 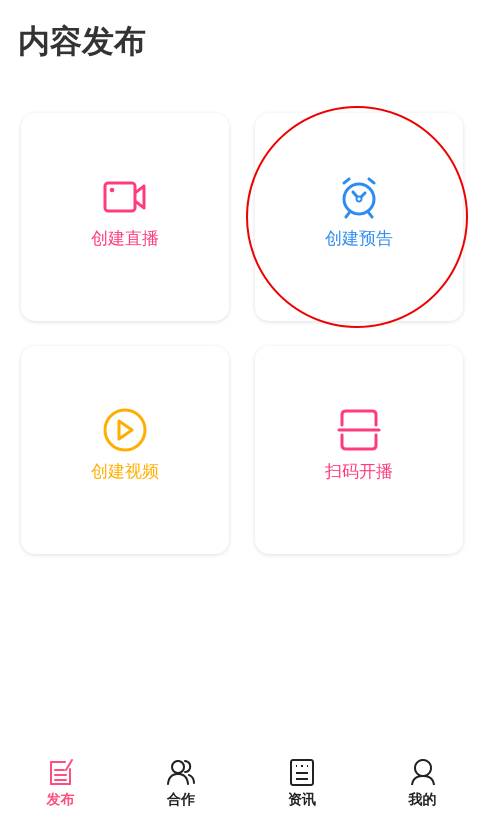 I want to click on tab-bar-item: 合作, so click(x=181, y=793).